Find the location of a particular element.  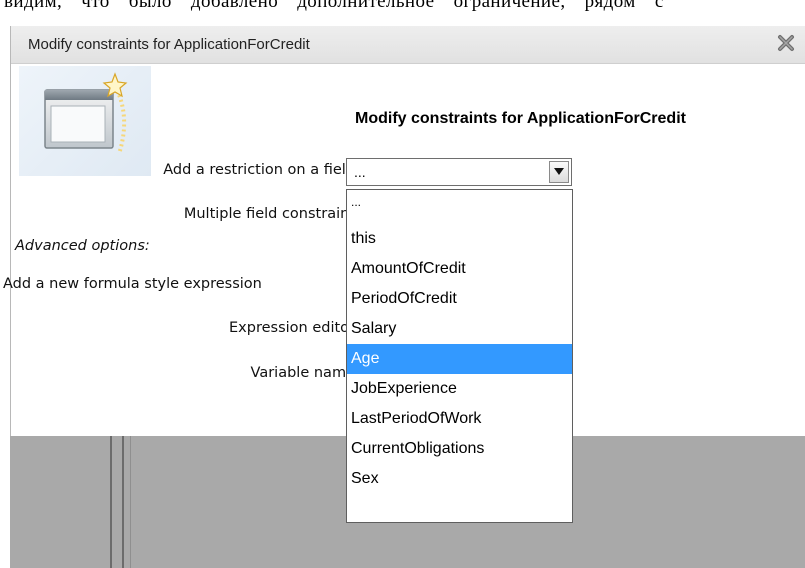

dropdown-option: AmountOfCredit is located at coordinates (459, 269).